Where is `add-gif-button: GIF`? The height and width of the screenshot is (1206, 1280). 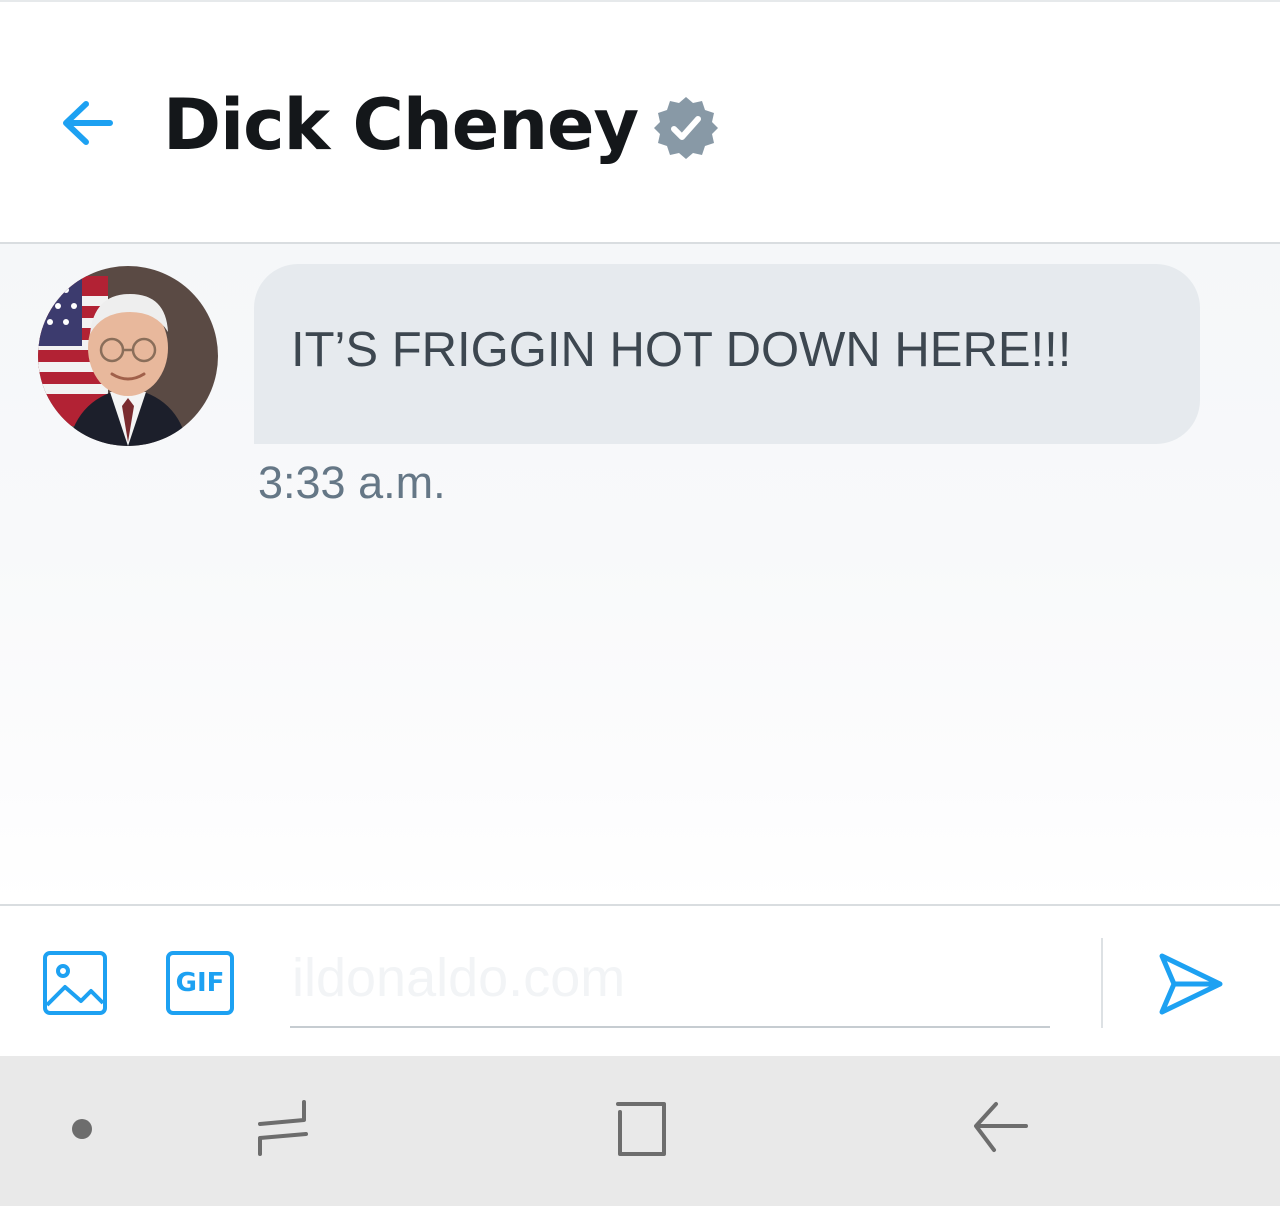
add-gif-button: GIF is located at coordinates (200, 983).